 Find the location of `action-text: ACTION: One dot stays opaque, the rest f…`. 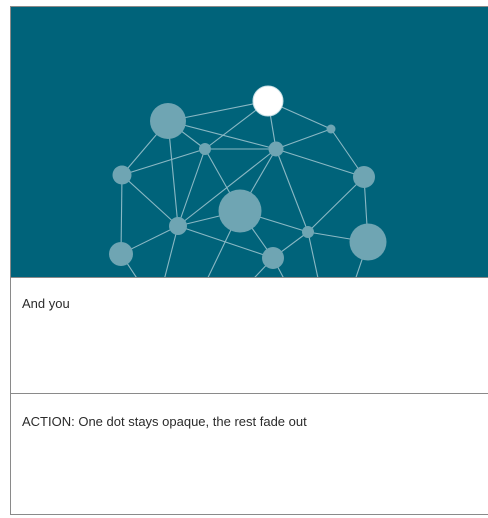

action-text: ACTION: One dot stays opaque, the rest f… is located at coordinates (164, 421).